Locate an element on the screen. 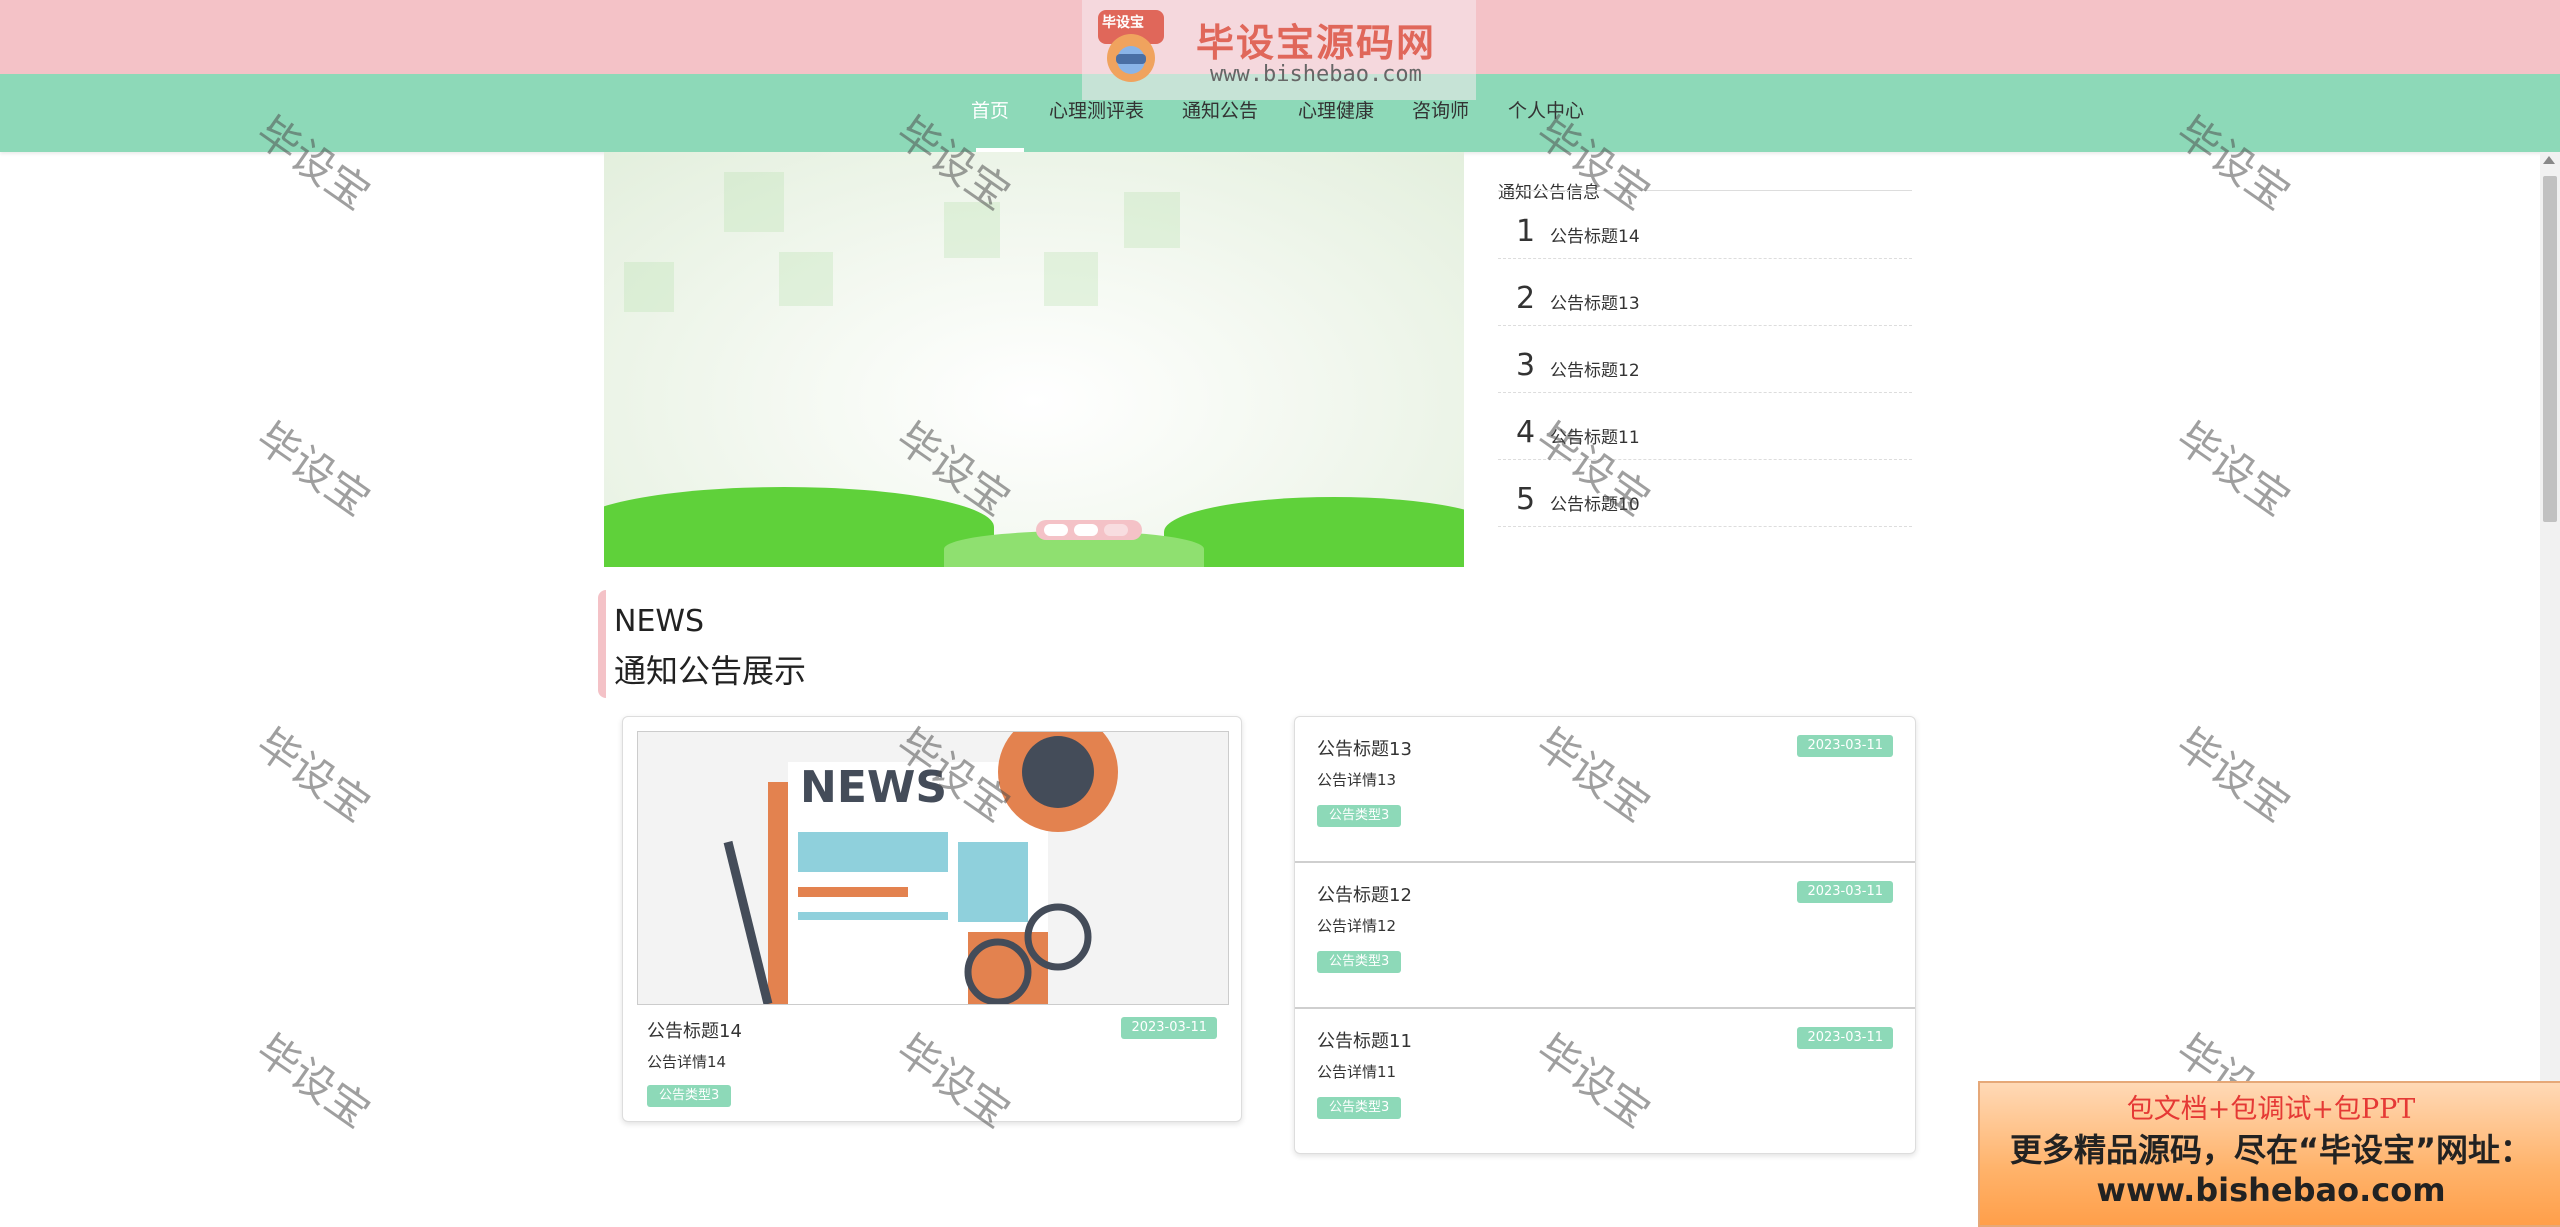  section-subtitle: 通知公告展示 is located at coordinates (710, 671).